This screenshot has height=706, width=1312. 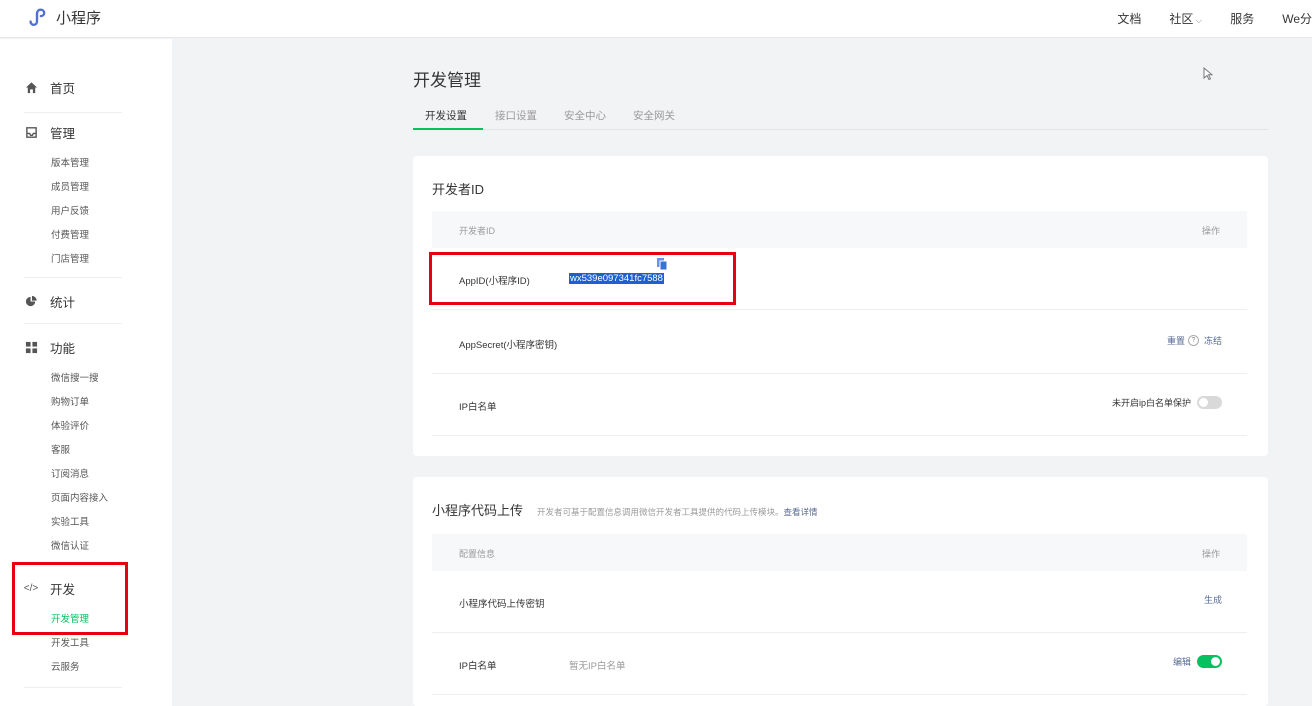 What do you see at coordinates (31, 301) in the screenshot?
I see `pie-chart-icon` at bounding box center [31, 301].